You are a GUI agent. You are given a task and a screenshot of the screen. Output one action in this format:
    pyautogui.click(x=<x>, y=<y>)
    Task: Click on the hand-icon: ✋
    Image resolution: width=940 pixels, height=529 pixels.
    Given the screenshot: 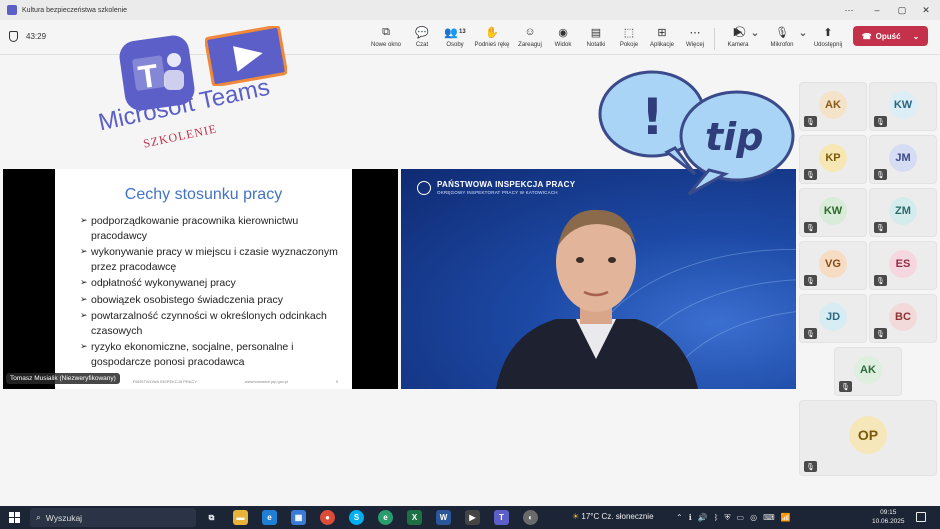 What is the action you would take?
    pyautogui.click(x=492, y=32)
    